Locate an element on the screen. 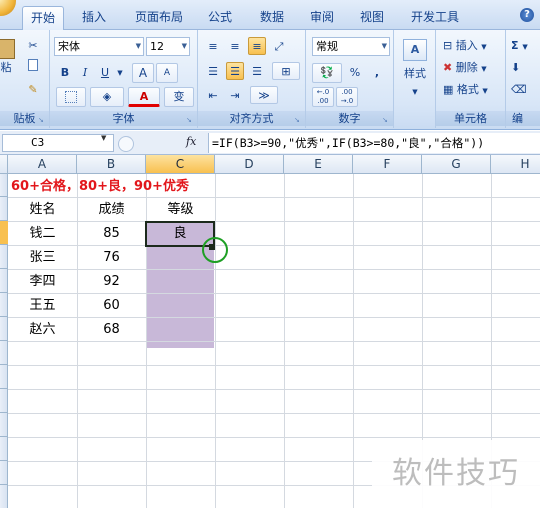 This screenshot has height=508, width=540. grow-font-button: A is located at coordinates (143, 73).